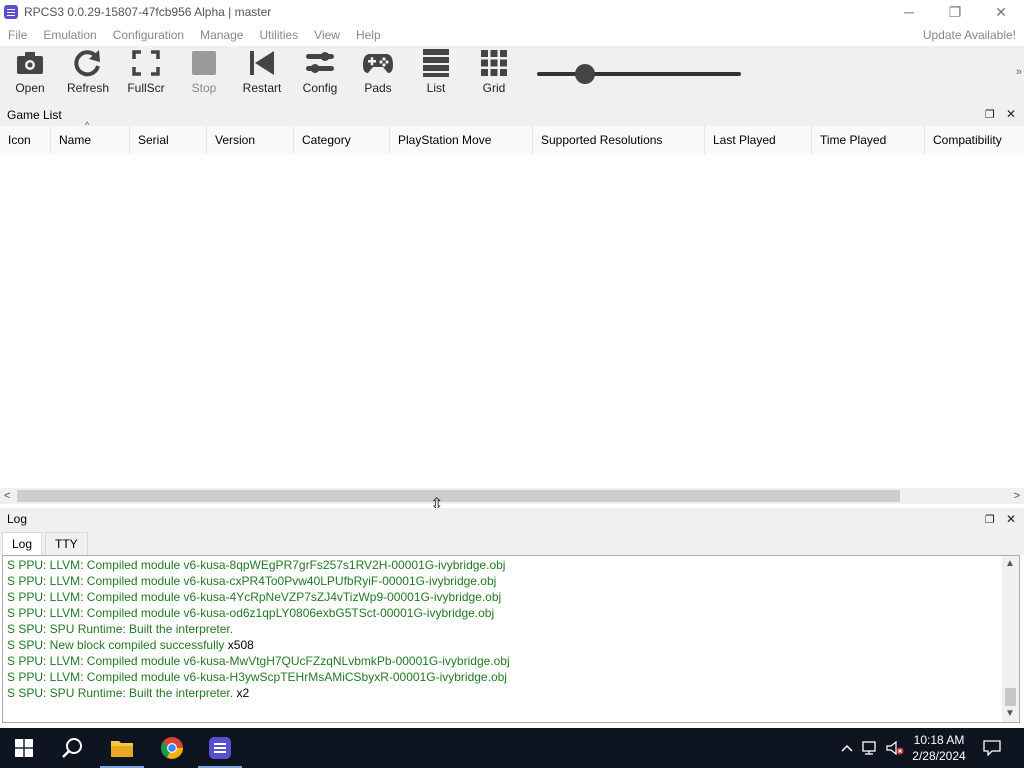  I want to click on log-tab-bar: Log TTY, so click(512, 543).